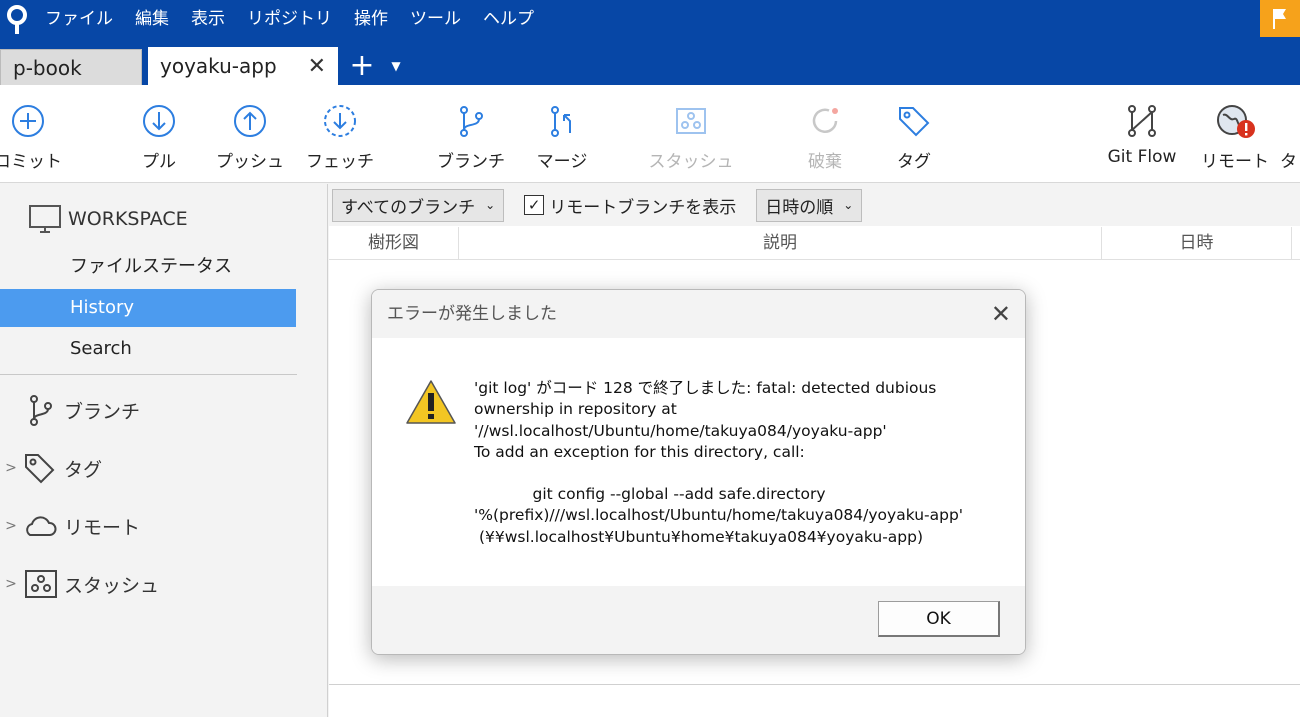  Describe the element at coordinates (148, 308) in the screenshot. I see `sidebar-item-history: History` at that location.